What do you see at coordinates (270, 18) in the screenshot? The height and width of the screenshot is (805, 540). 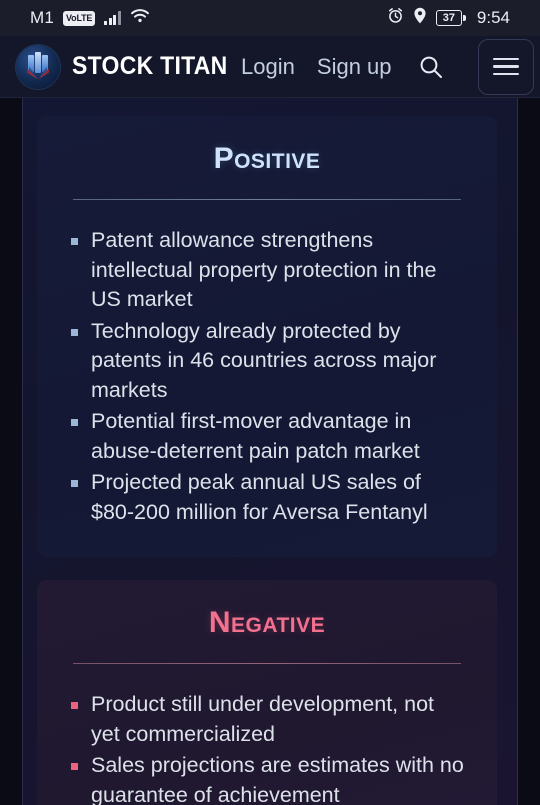 I see `status-bar: M1 VoLTE 37 9:54` at bounding box center [270, 18].